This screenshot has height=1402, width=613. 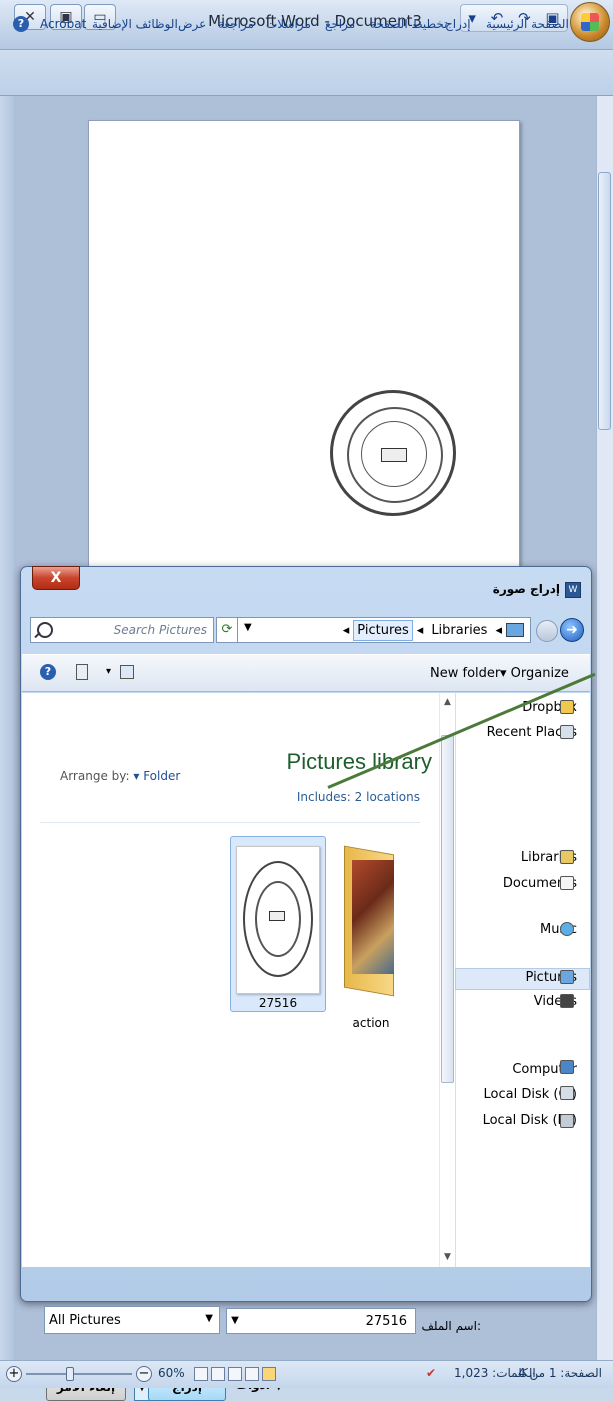 I want to click on file-name: 27516, so click(x=278, y=1003).